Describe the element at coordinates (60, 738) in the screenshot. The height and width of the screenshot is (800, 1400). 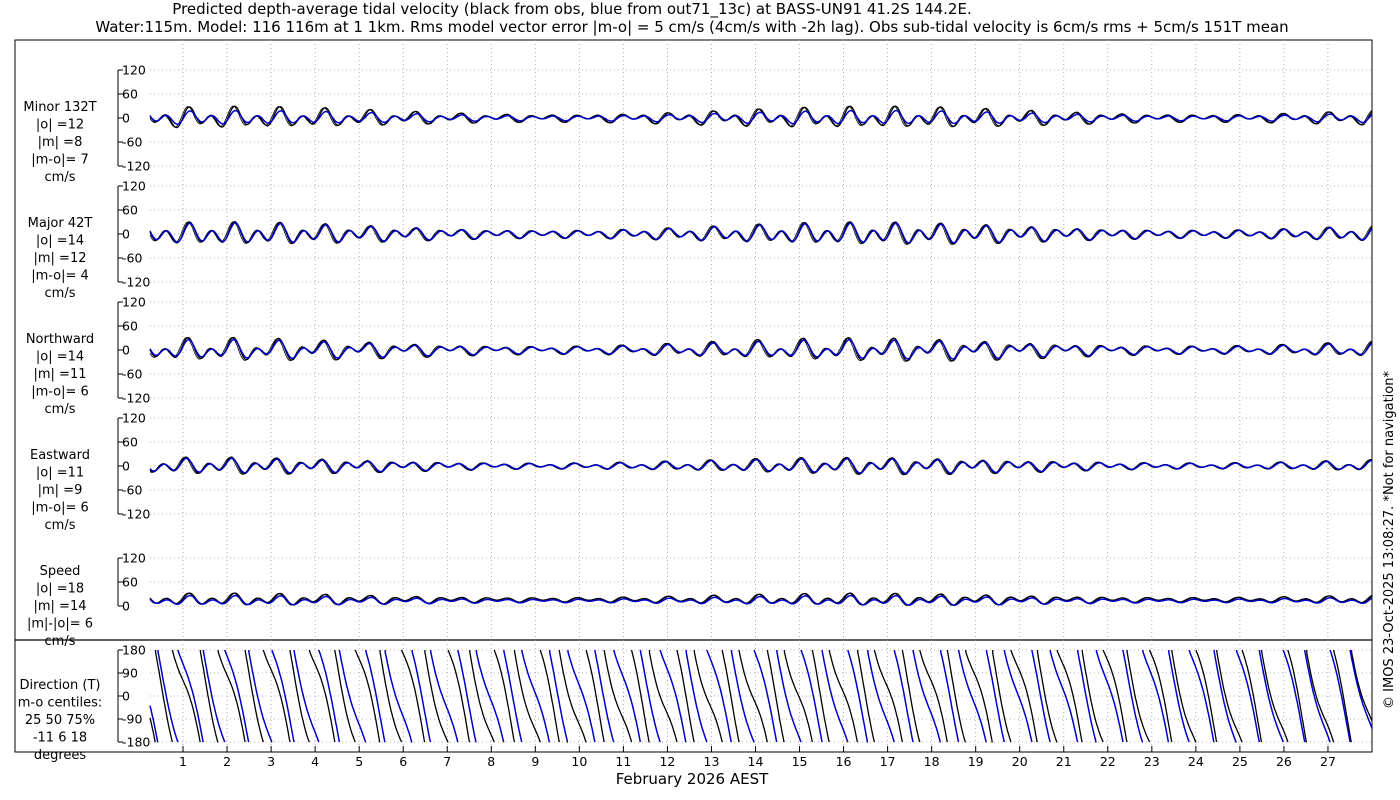
I see `panel-label-direction: -11 6 18` at that location.